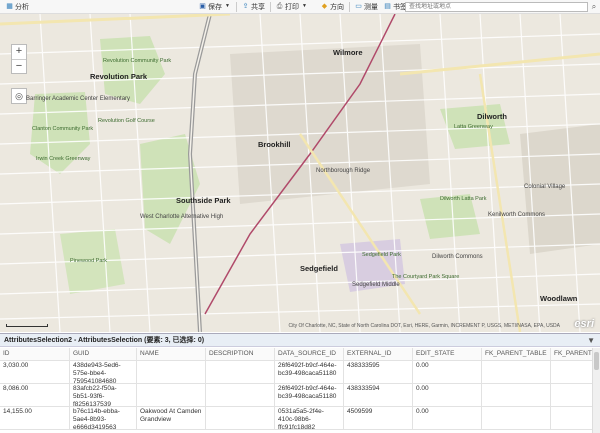  I want to click on column-header: DESCRIPTION, so click(240, 354).